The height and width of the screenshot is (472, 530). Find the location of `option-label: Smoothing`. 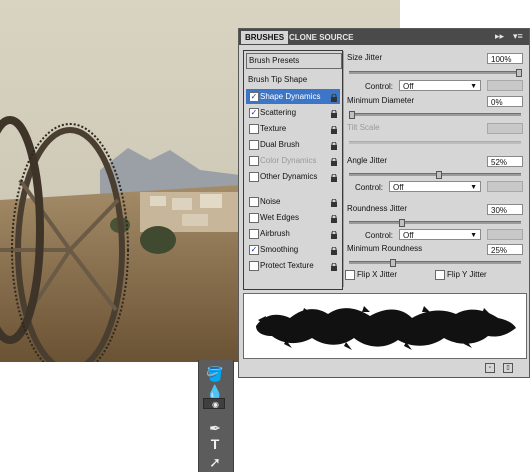

option-label: Smoothing is located at coordinates (279, 249).